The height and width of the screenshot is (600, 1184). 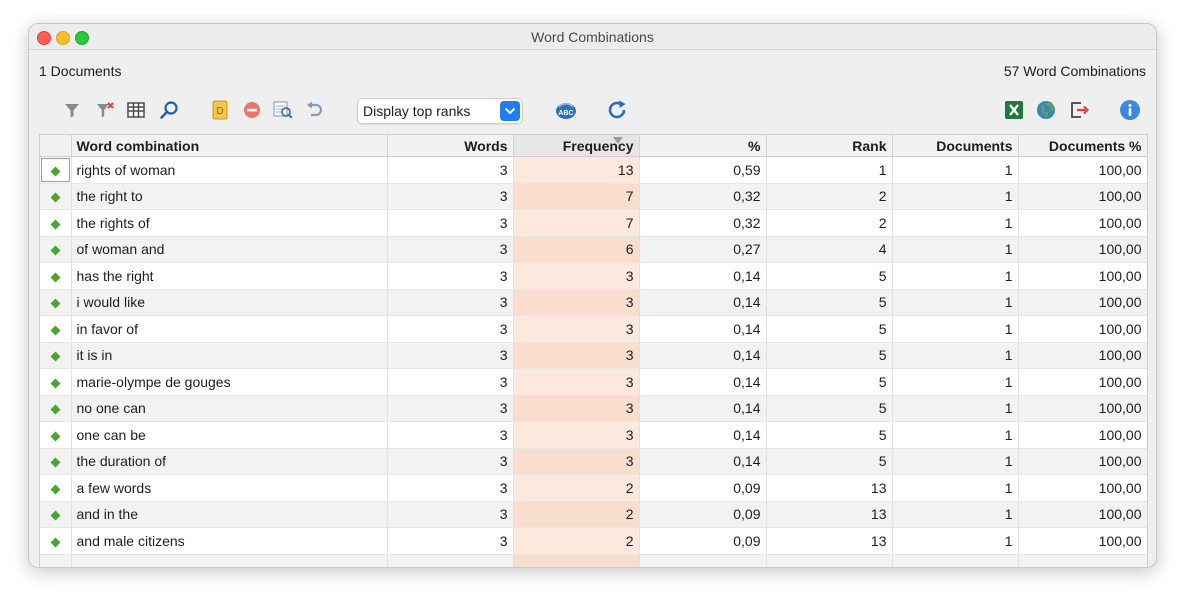 I want to click on frequency-header-label: Frequency, so click(x=598, y=145).